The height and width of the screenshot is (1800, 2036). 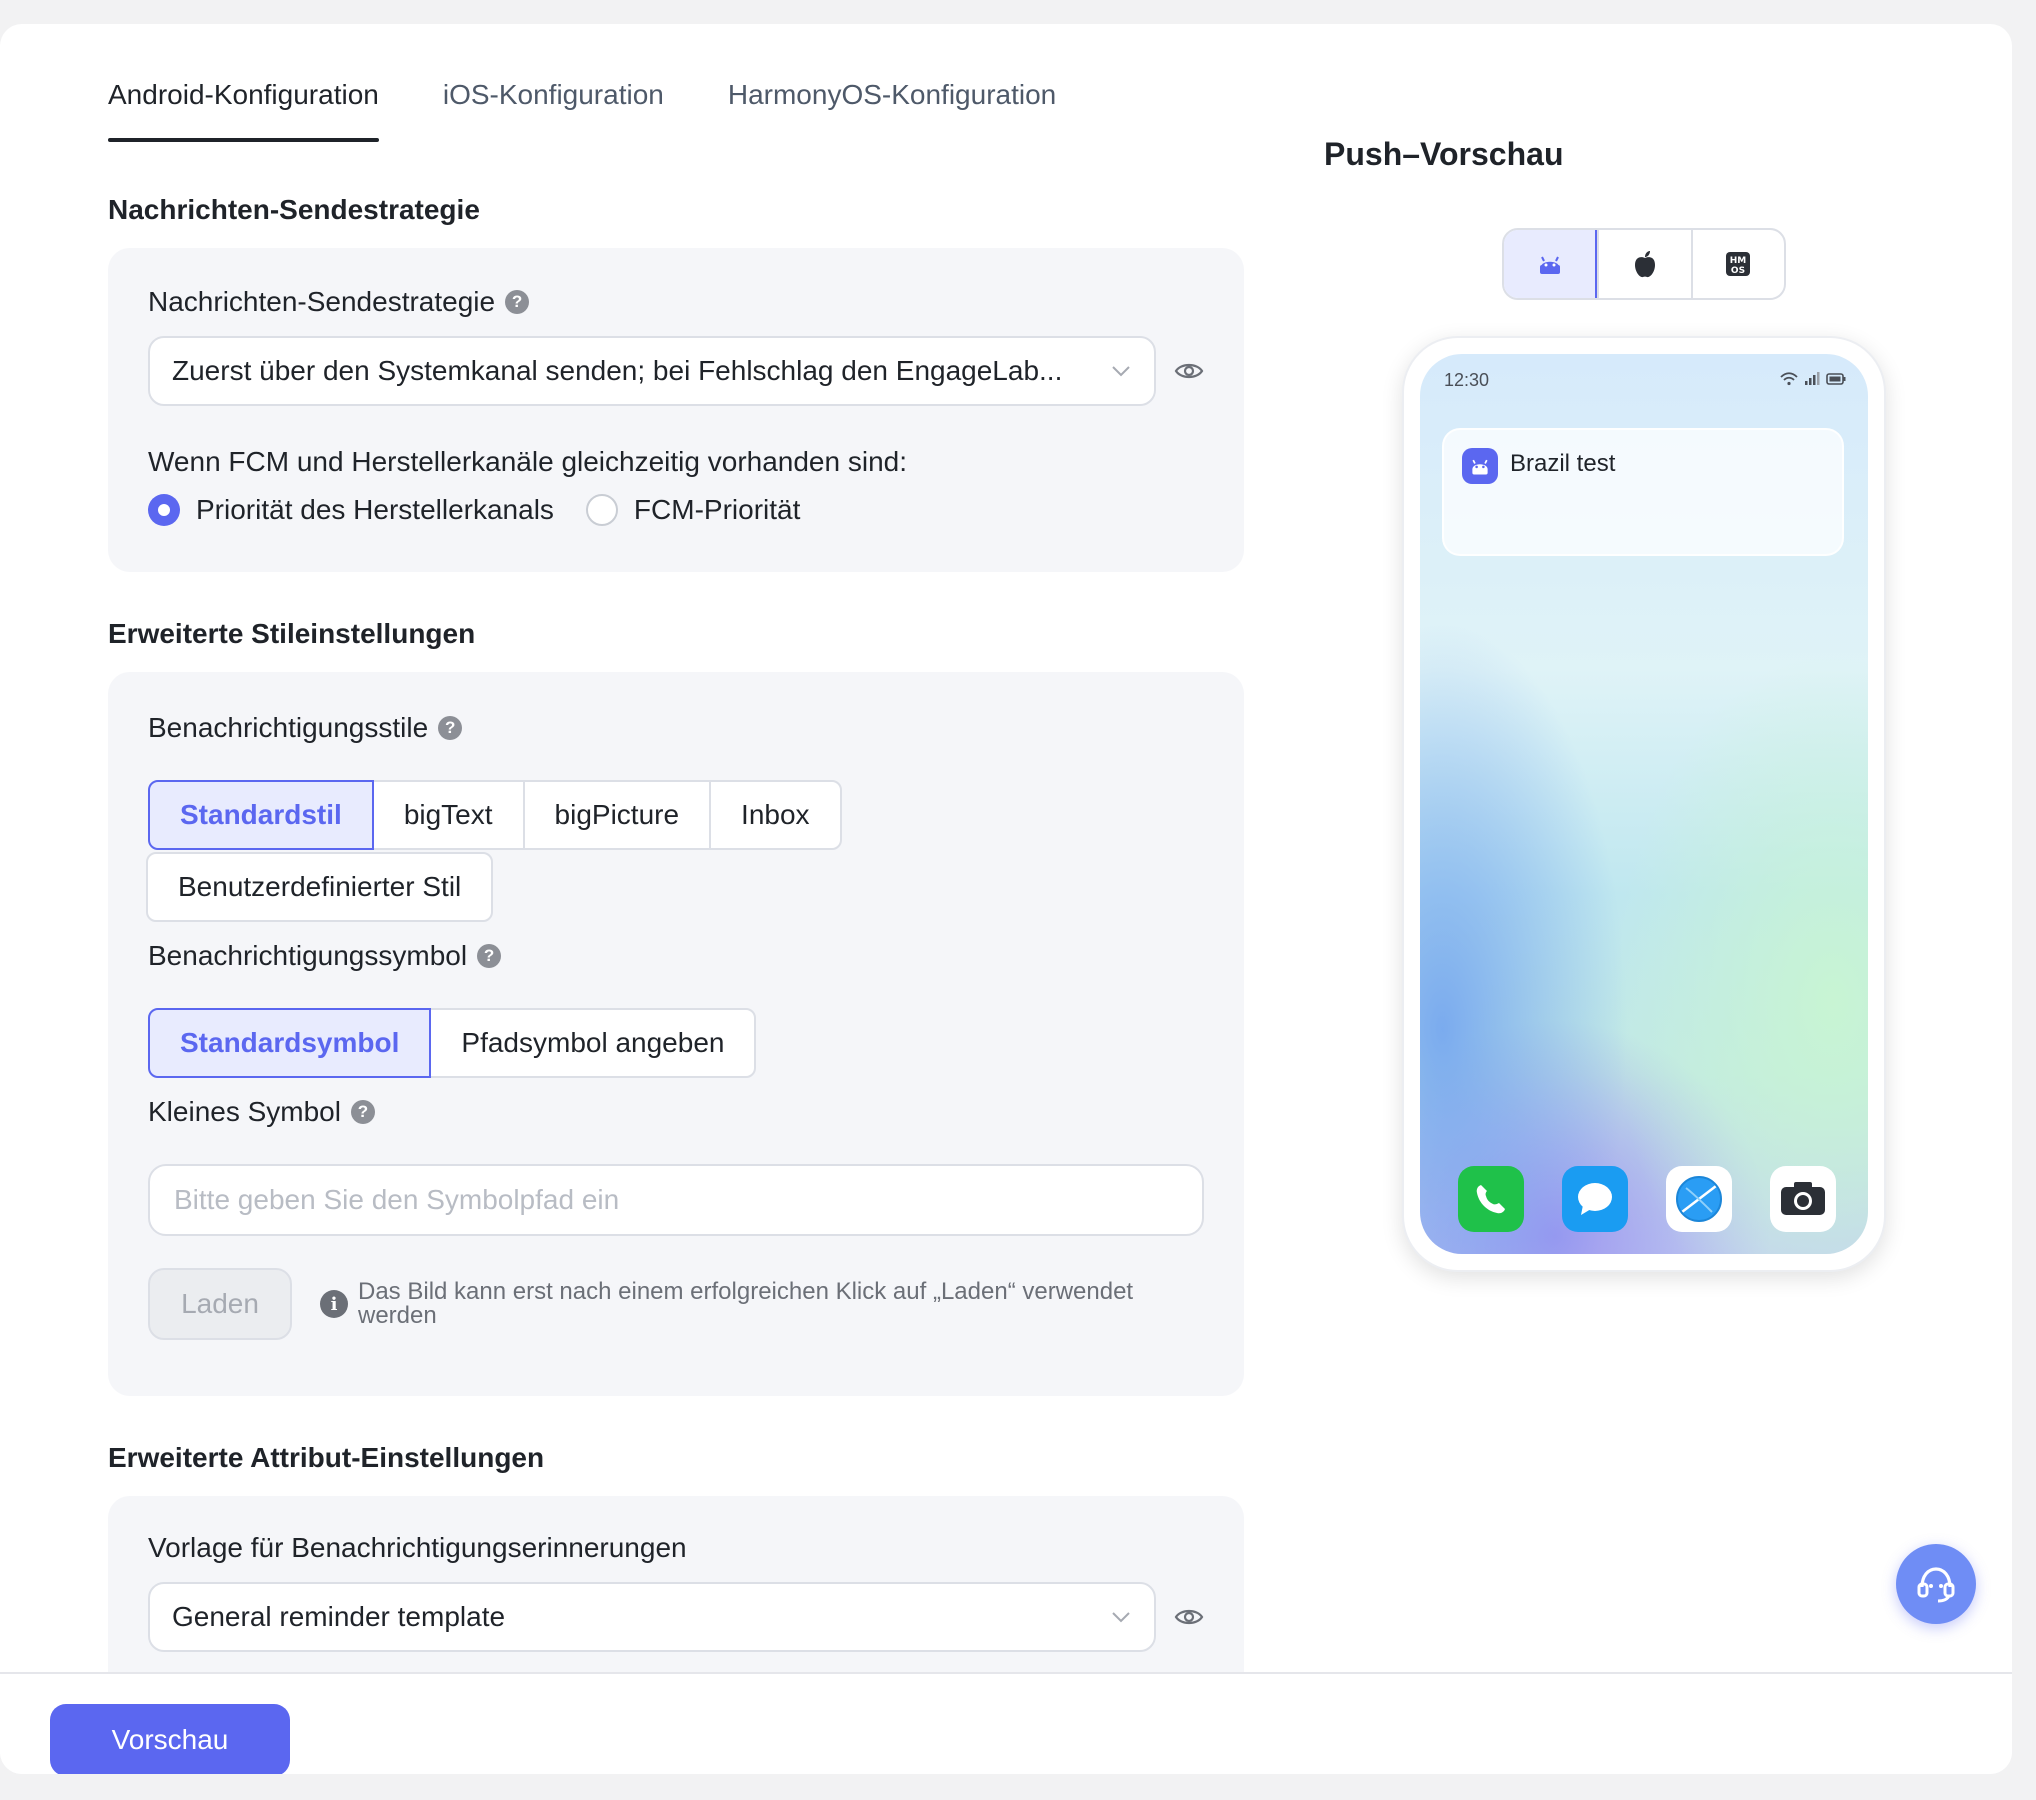 What do you see at coordinates (1563, 463) in the screenshot?
I see `notification-title: Brazil test` at bounding box center [1563, 463].